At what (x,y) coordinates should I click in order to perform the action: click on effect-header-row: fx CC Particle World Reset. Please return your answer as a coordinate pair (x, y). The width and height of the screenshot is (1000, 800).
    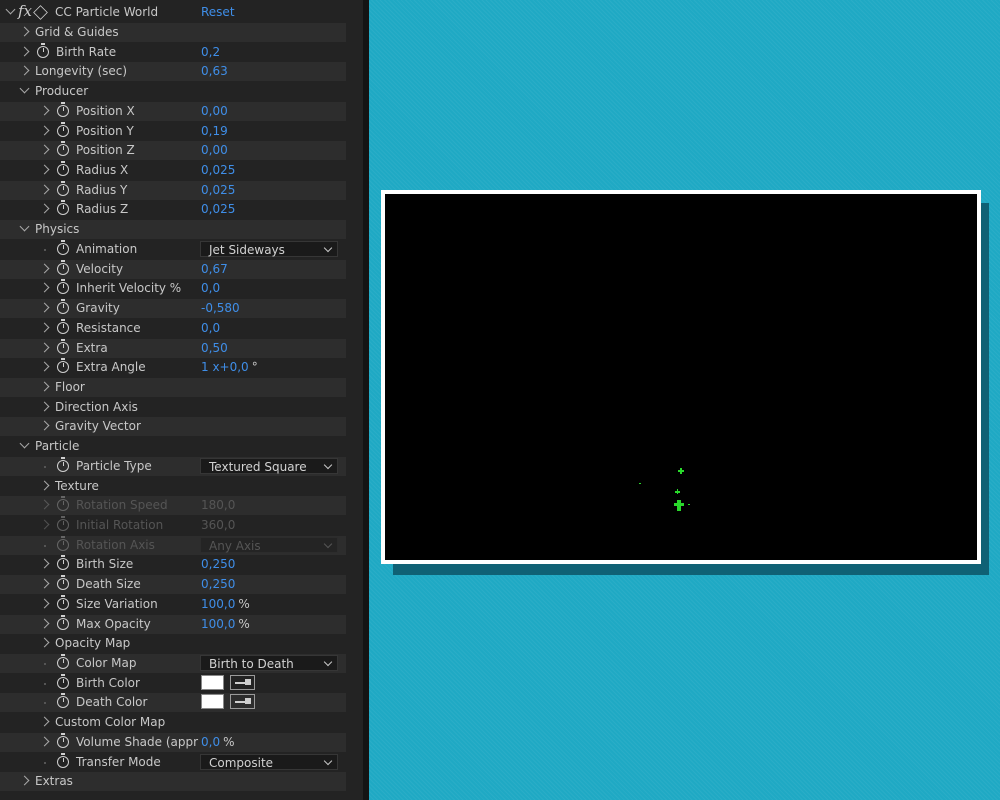
    Looking at the image, I should click on (181, 12).